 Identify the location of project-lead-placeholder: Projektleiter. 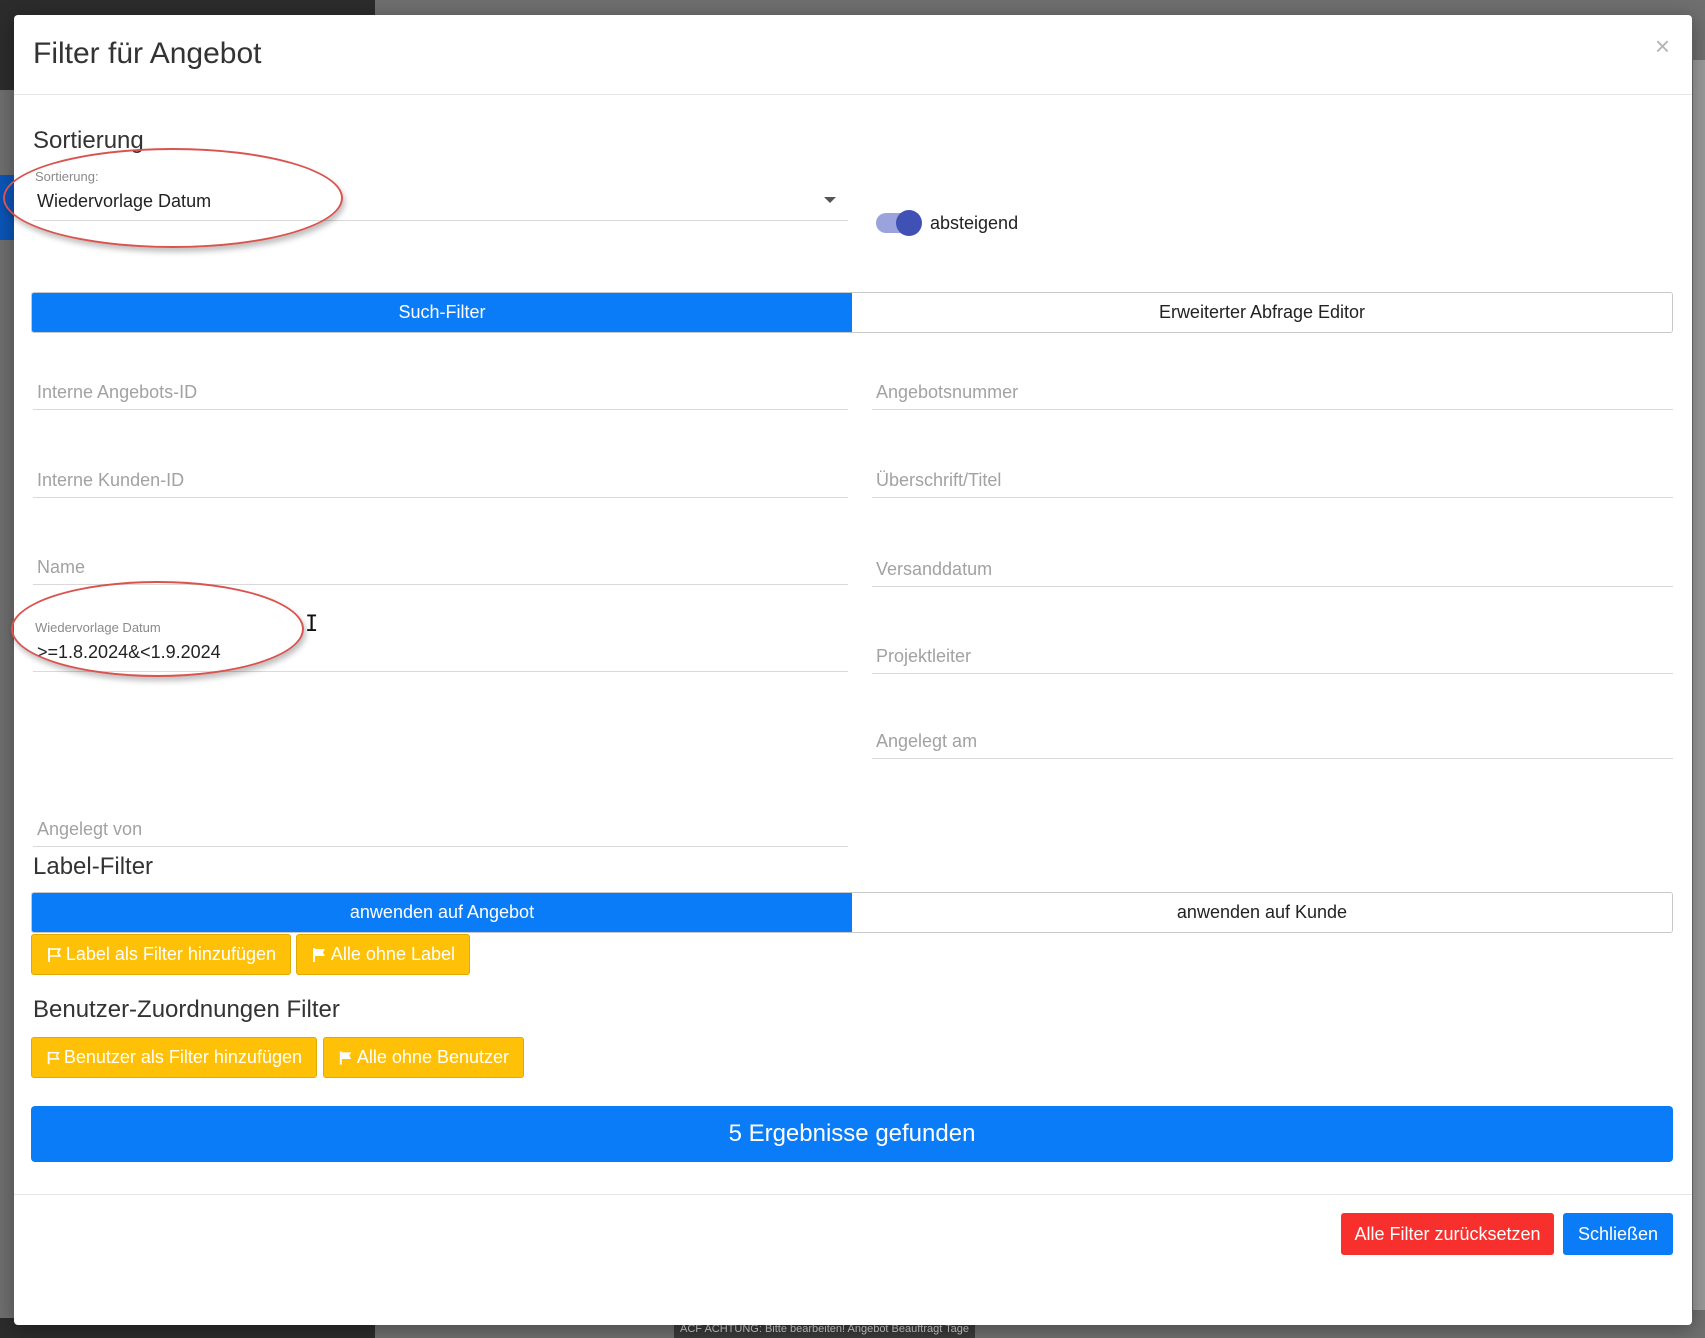
(924, 656).